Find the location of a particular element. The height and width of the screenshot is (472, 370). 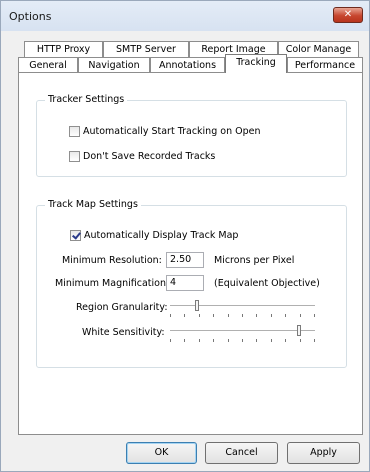

white-sensitivity-ticks is located at coordinates (242, 340).